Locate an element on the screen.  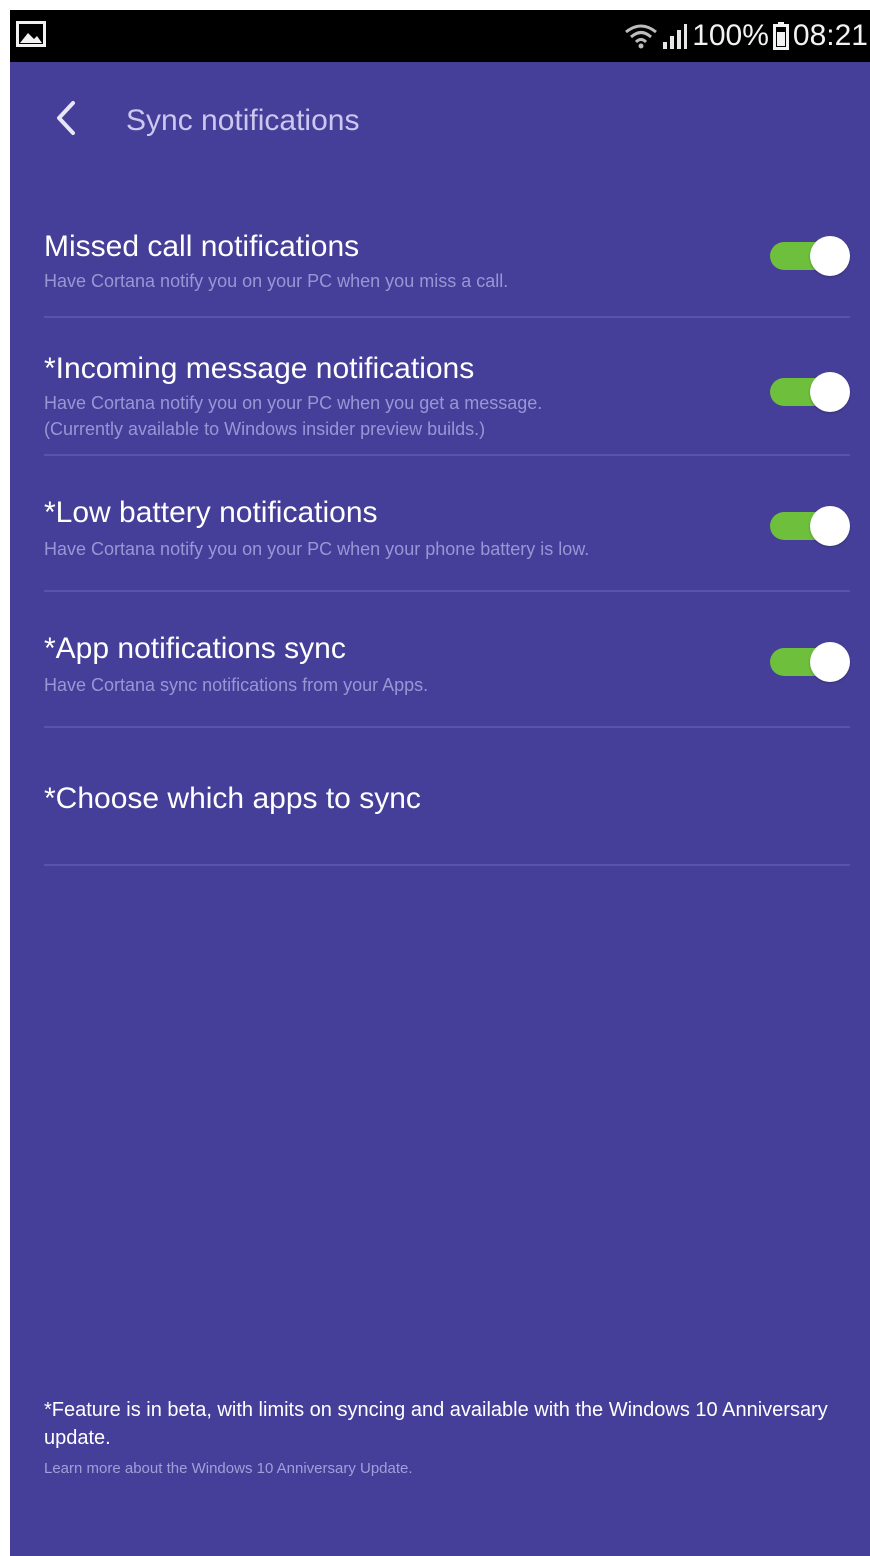
low-battery-toggle is located at coordinates (810, 526).